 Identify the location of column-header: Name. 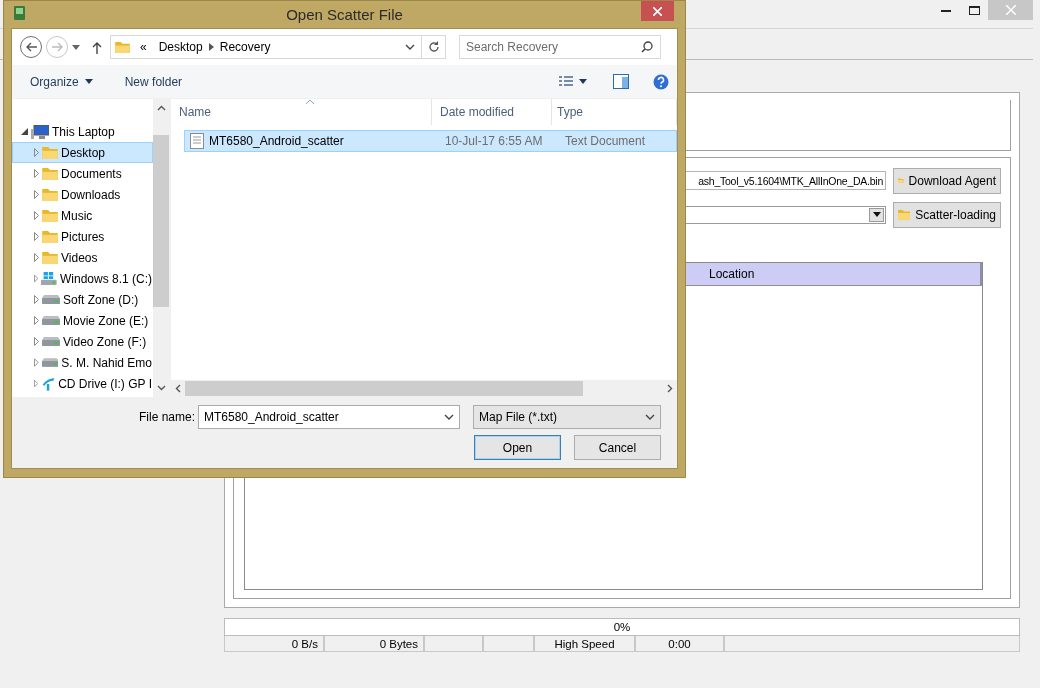
(301, 112).